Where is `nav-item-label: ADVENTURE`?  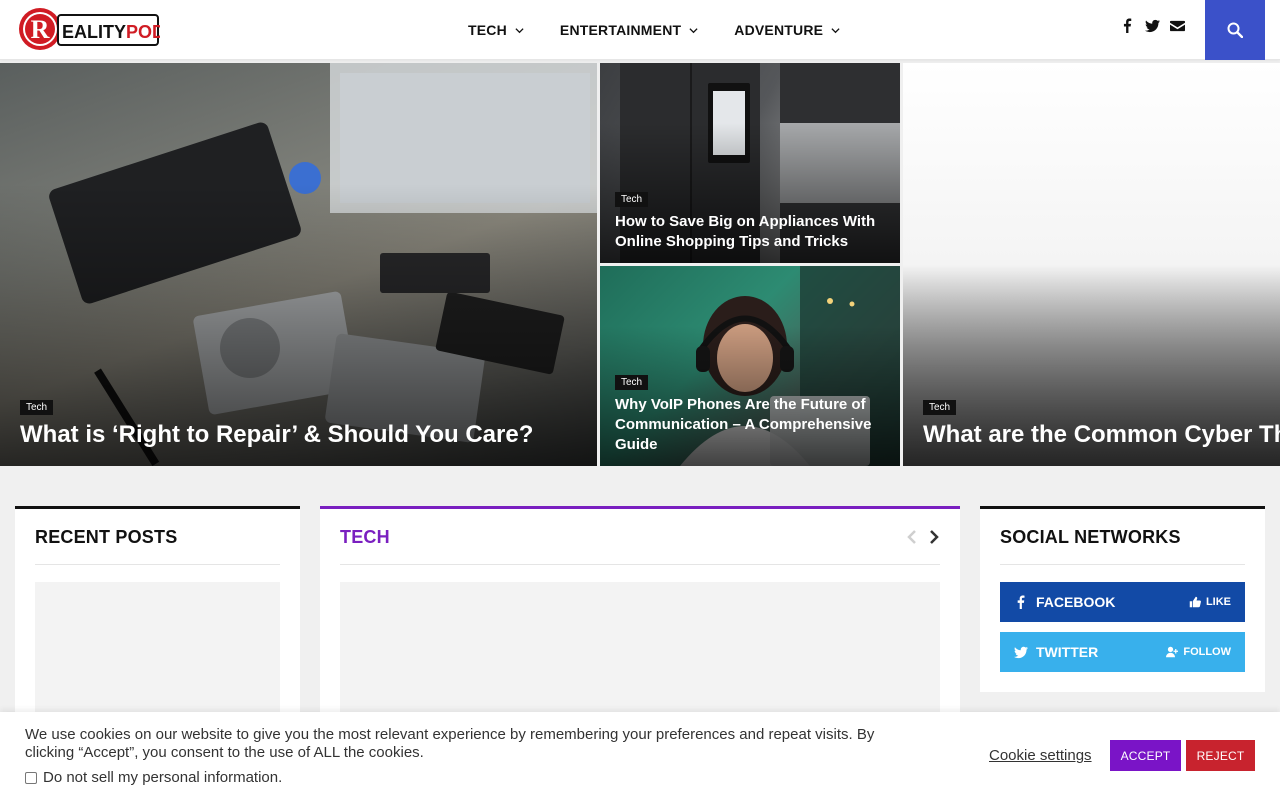 nav-item-label: ADVENTURE is located at coordinates (779, 30).